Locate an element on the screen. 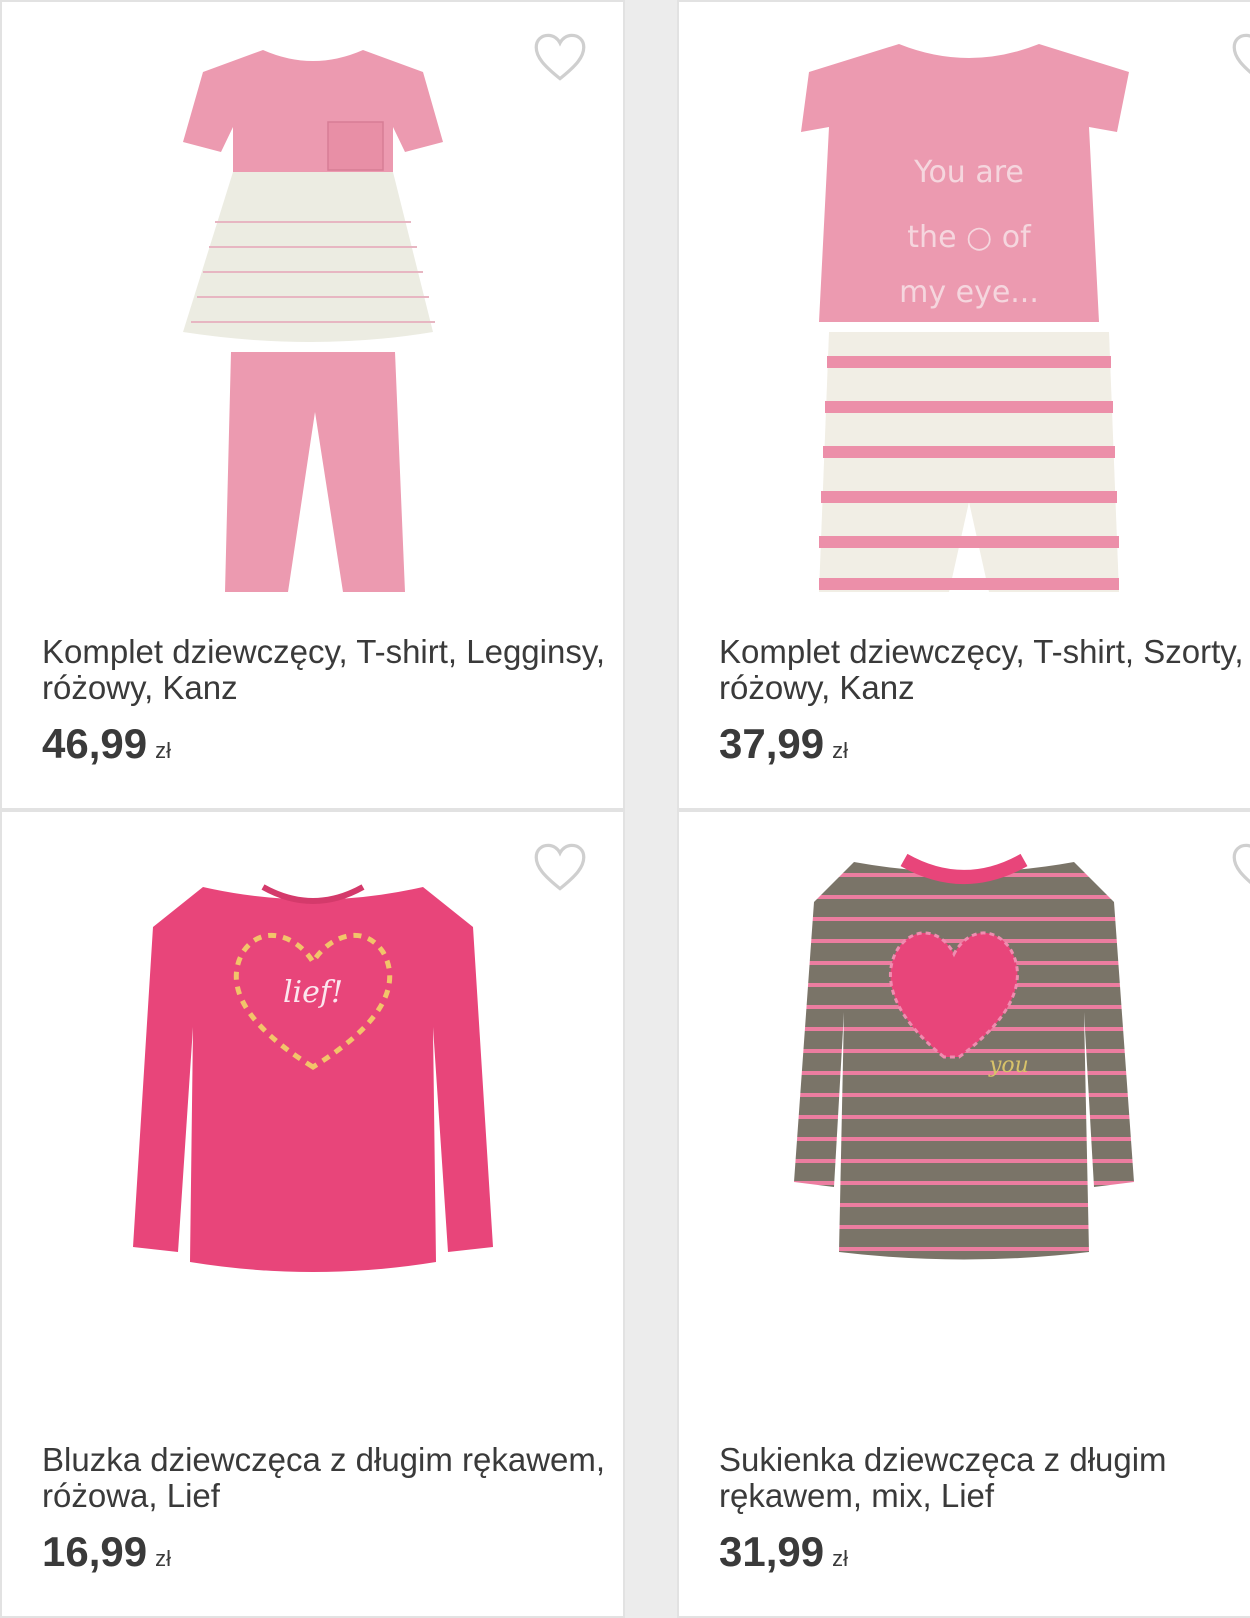  product-price: 37,99 zł is located at coordinates (783, 744).